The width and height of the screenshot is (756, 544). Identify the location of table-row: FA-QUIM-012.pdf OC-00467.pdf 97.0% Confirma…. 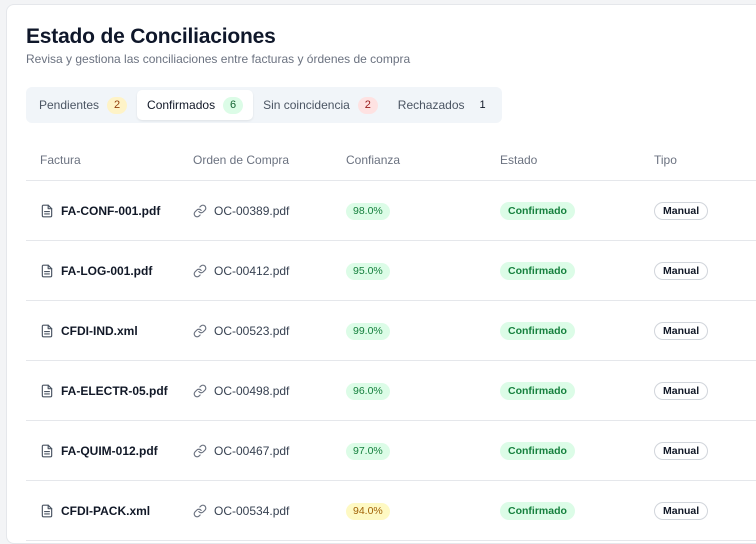
(391, 451).